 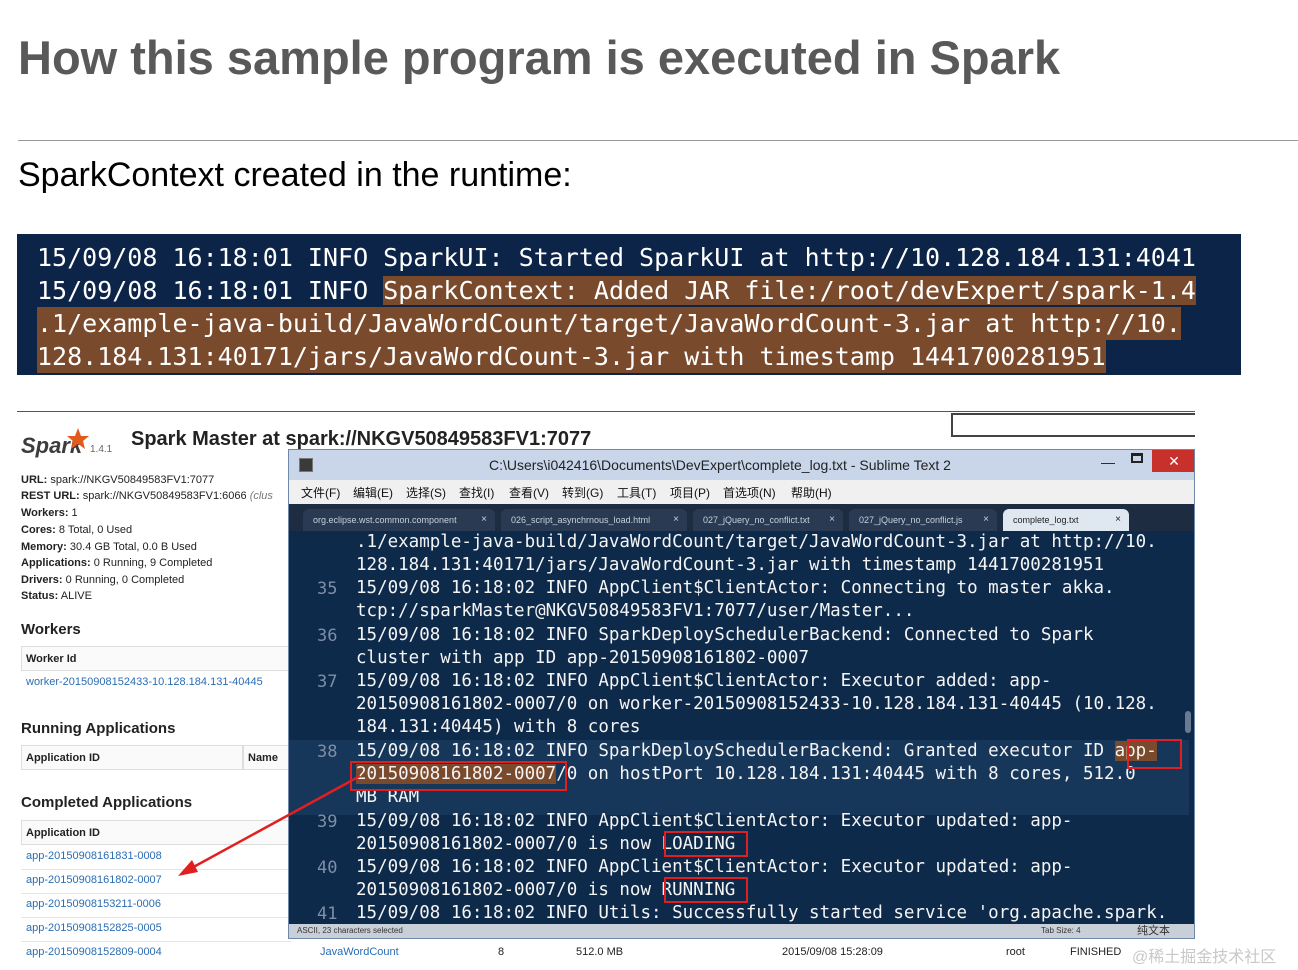 I want to click on info-value: ALIVE, so click(x=76, y=596).